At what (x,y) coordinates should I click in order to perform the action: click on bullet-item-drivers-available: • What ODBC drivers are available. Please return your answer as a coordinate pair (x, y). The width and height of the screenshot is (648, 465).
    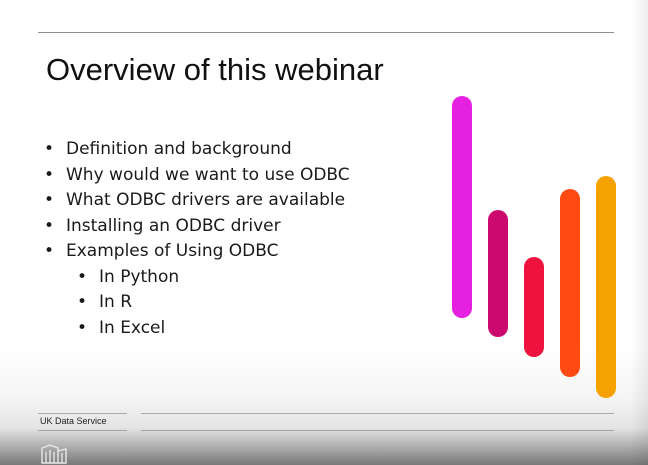
    Looking at the image, I should click on (197, 201).